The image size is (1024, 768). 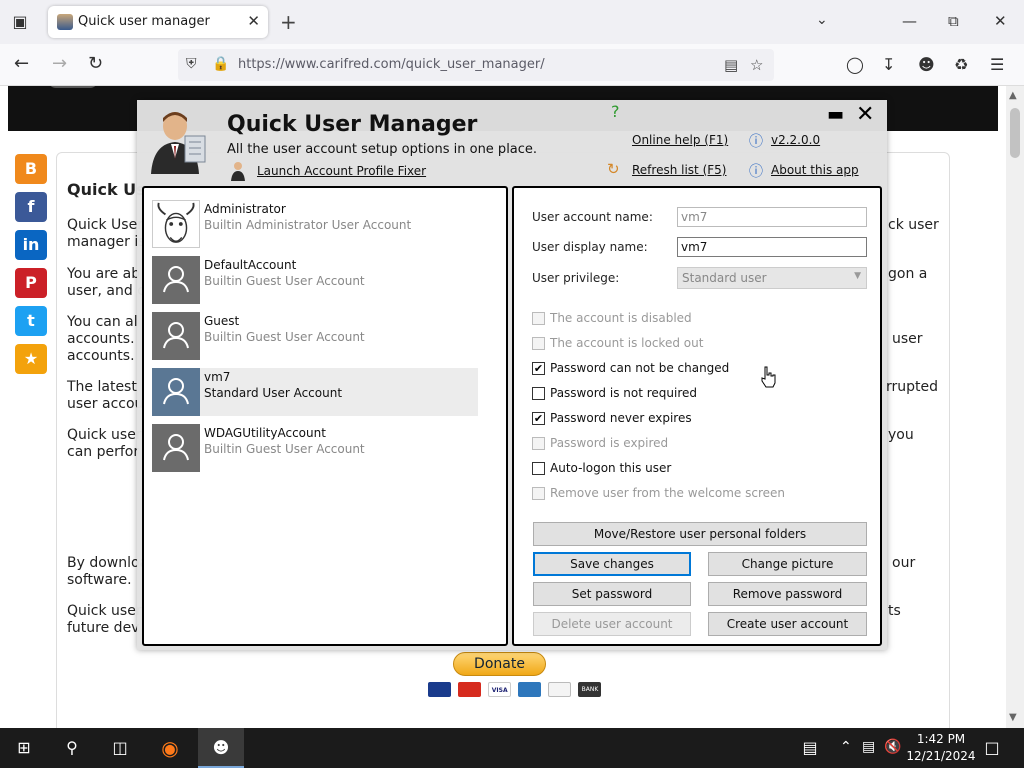 What do you see at coordinates (961, 64) in the screenshot?
I see `extensions-icon: ♻` at bounding box center [961, 64].